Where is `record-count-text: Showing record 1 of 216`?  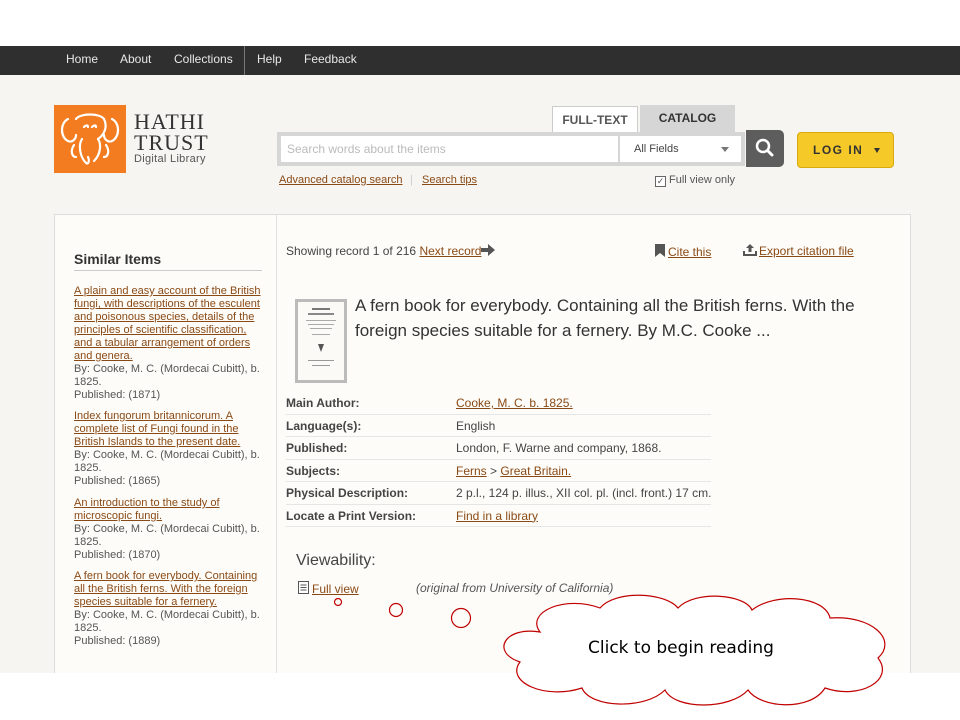 record-count-text: Showing record 1 of 216 is located at coordinates (351, 251).